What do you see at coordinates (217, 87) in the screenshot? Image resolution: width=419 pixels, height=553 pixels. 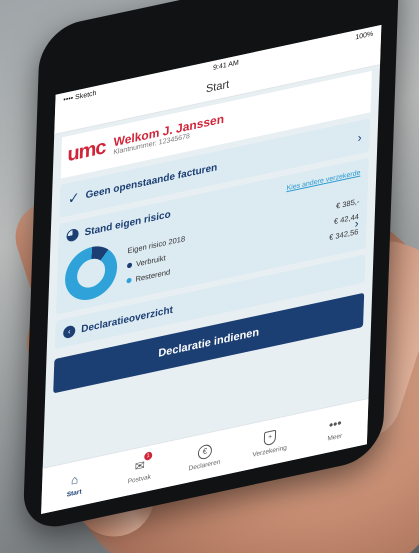 I see `page-title: Start` at bounding box center [217, 87].